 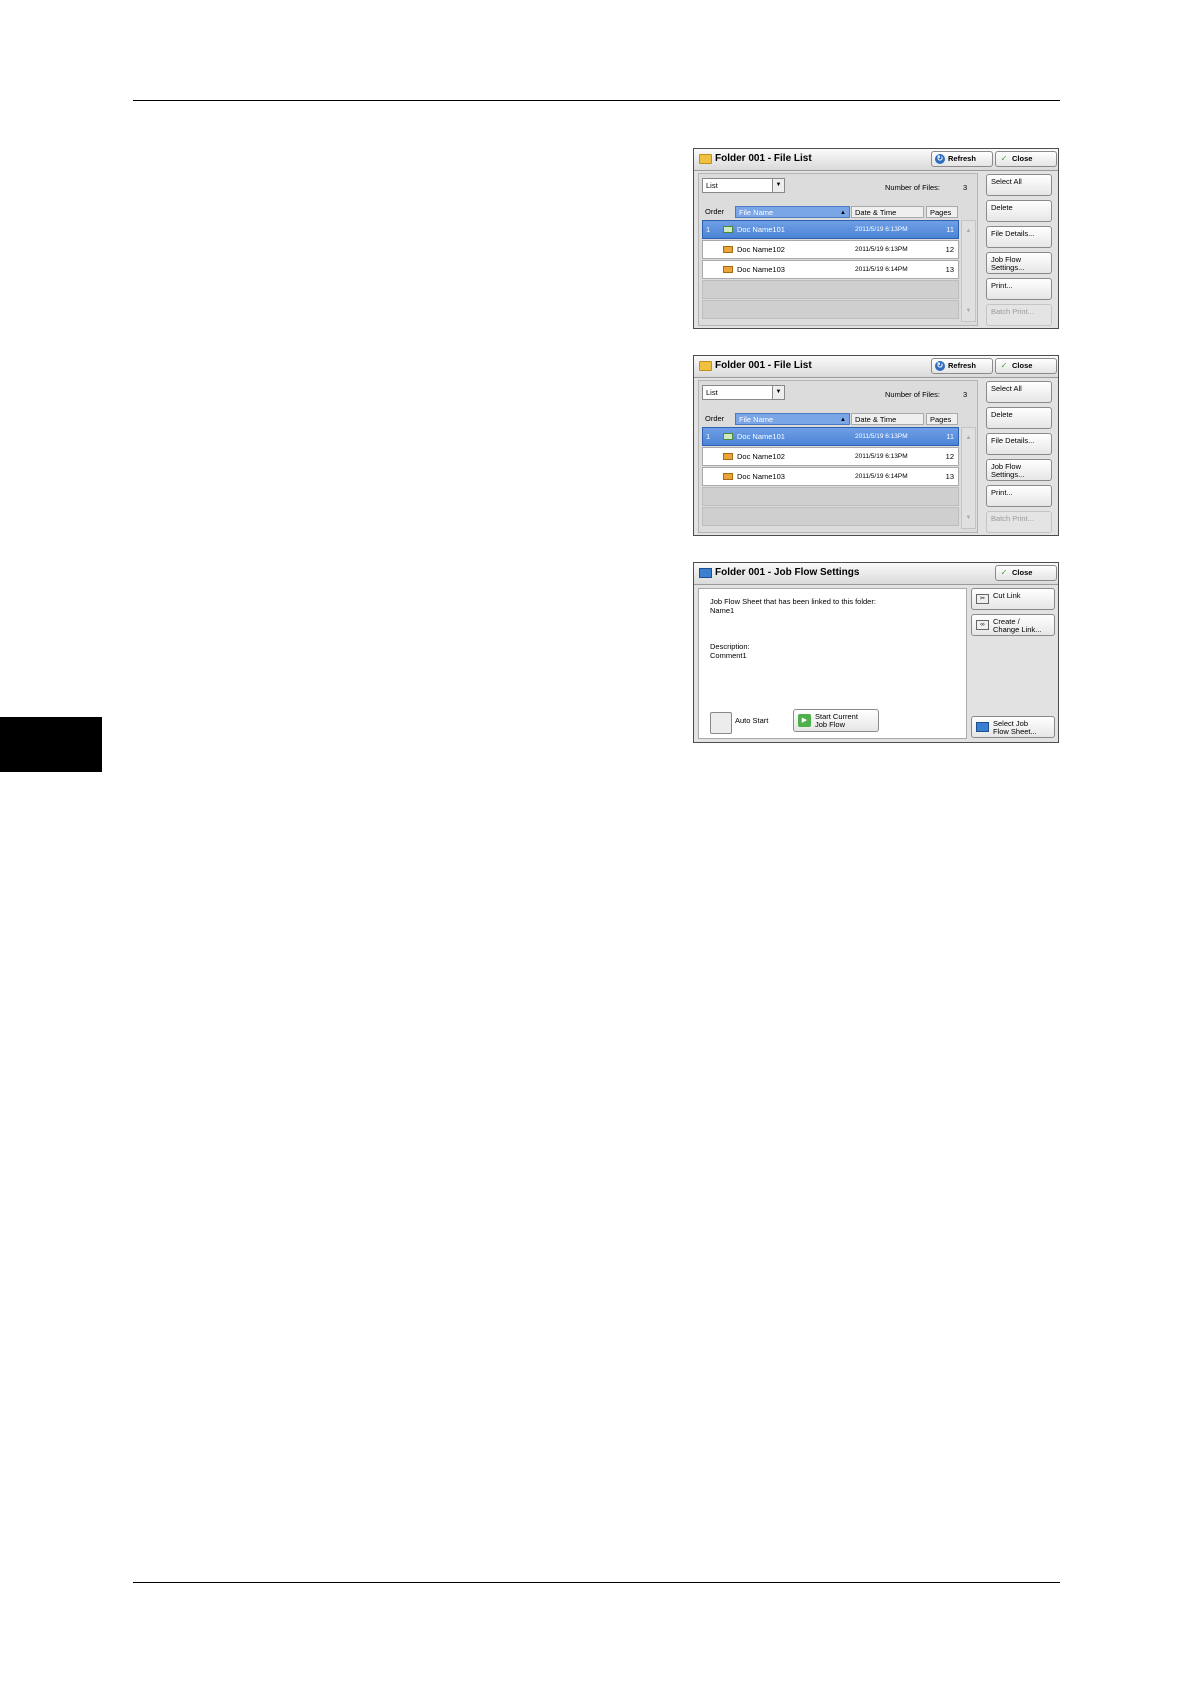 What do you see at coordinates (728, 436) in the screenshot?
I see `document-icon` at bounding box center [728, 436].